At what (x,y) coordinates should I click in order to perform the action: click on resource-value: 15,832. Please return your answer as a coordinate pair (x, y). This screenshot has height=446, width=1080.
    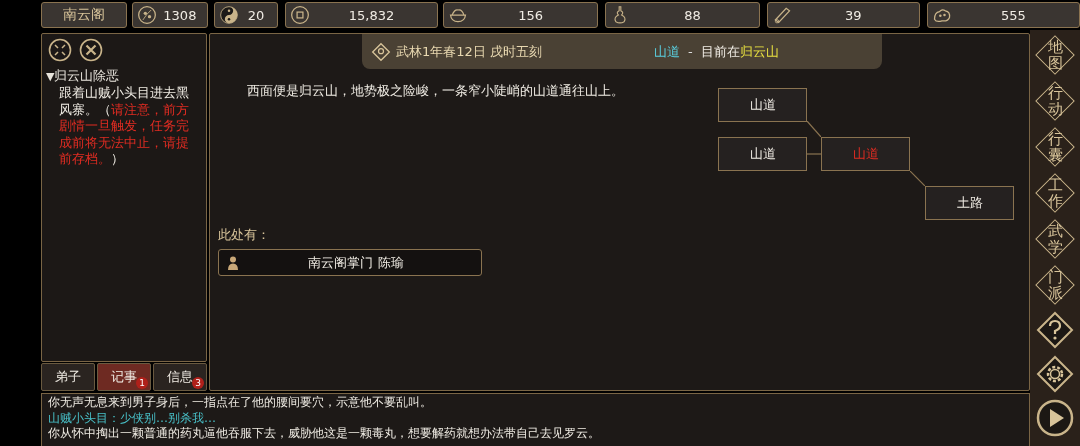
    Looking at the image, I should click on (371, 15).